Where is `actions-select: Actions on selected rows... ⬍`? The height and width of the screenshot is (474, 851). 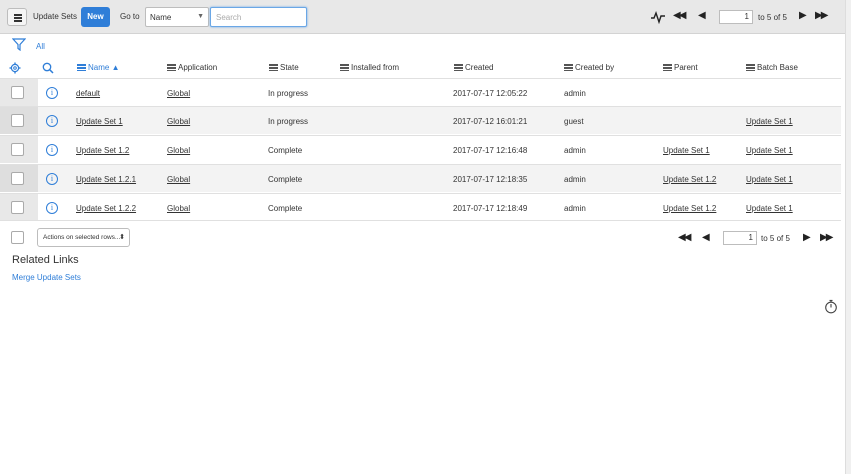
actions-select: Actions on selected rows... ⬍ is located at coordinates (83, 237).